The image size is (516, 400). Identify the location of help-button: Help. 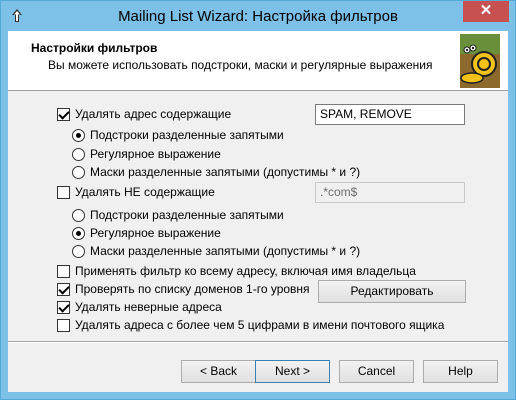
(460, 371).